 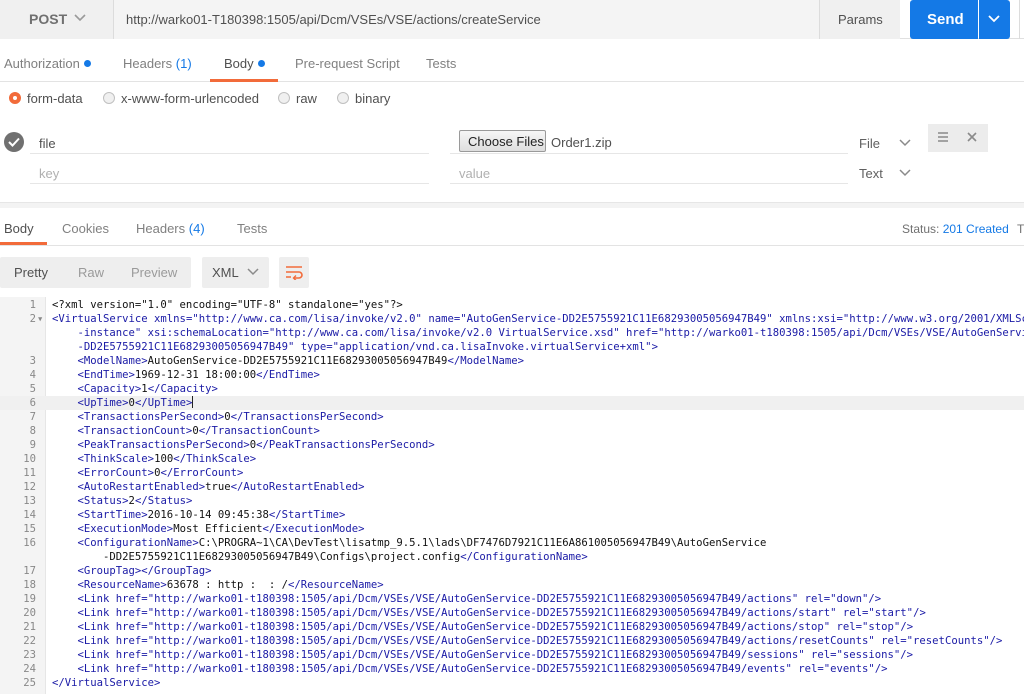 What do you see at coordinates (32, 361) in the screenshot?
I see `line-number: 3` at bounding box center [32, 361].